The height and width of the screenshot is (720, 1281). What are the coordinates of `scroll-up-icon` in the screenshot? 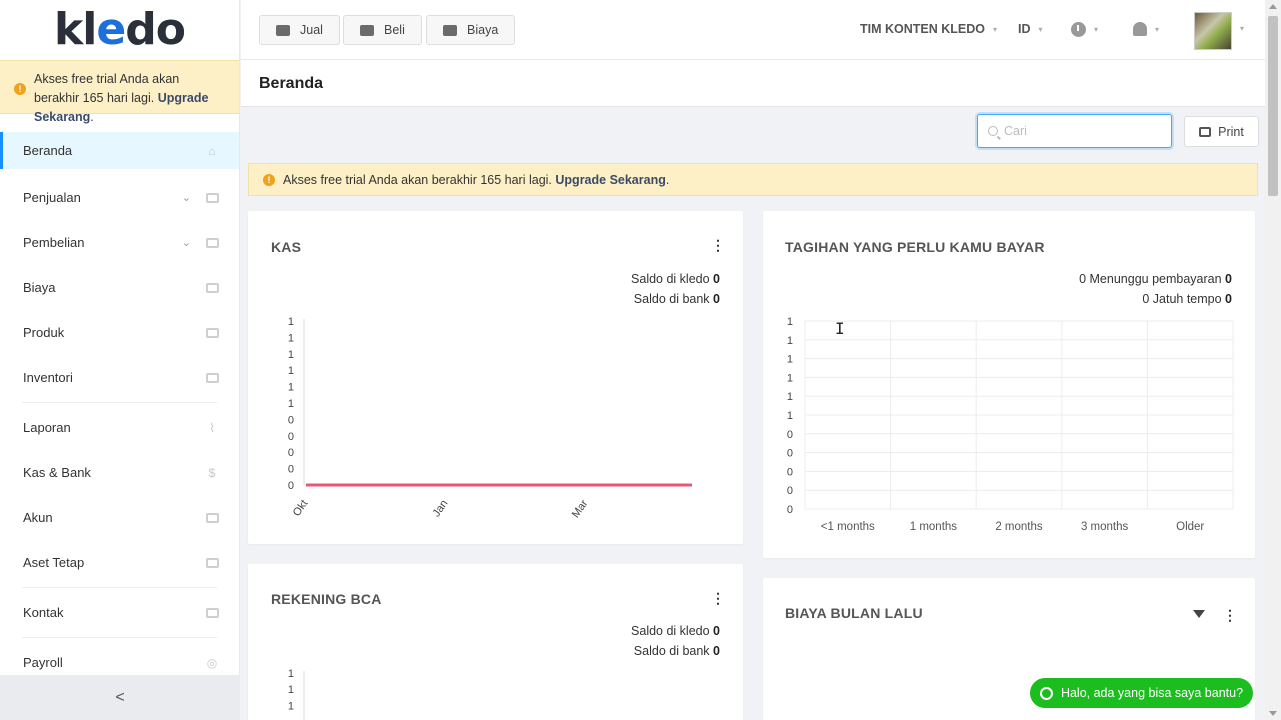 It's located at (1273, 6).